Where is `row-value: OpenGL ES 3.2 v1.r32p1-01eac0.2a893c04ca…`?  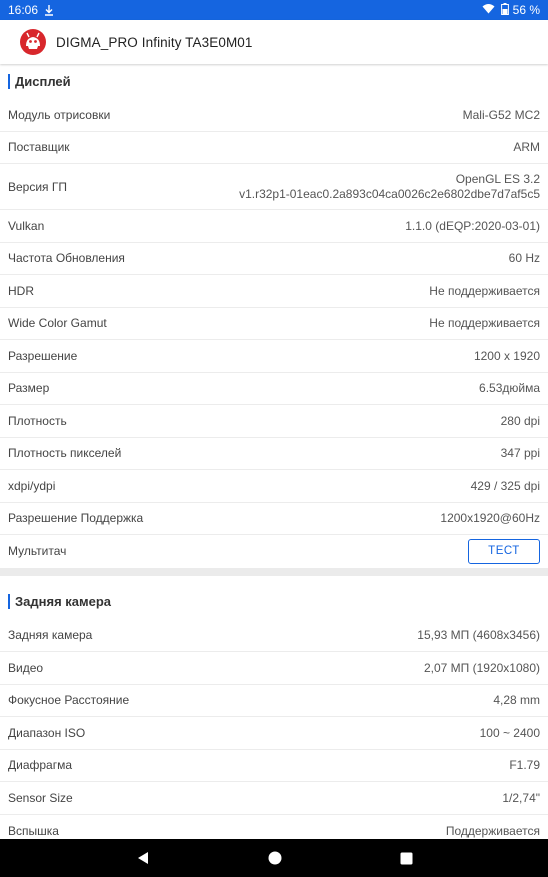
row-value: OpenGL ES 3.2 v1.r32p1-01eac0.2a893c04ca… is located at coordinates (389, 186).